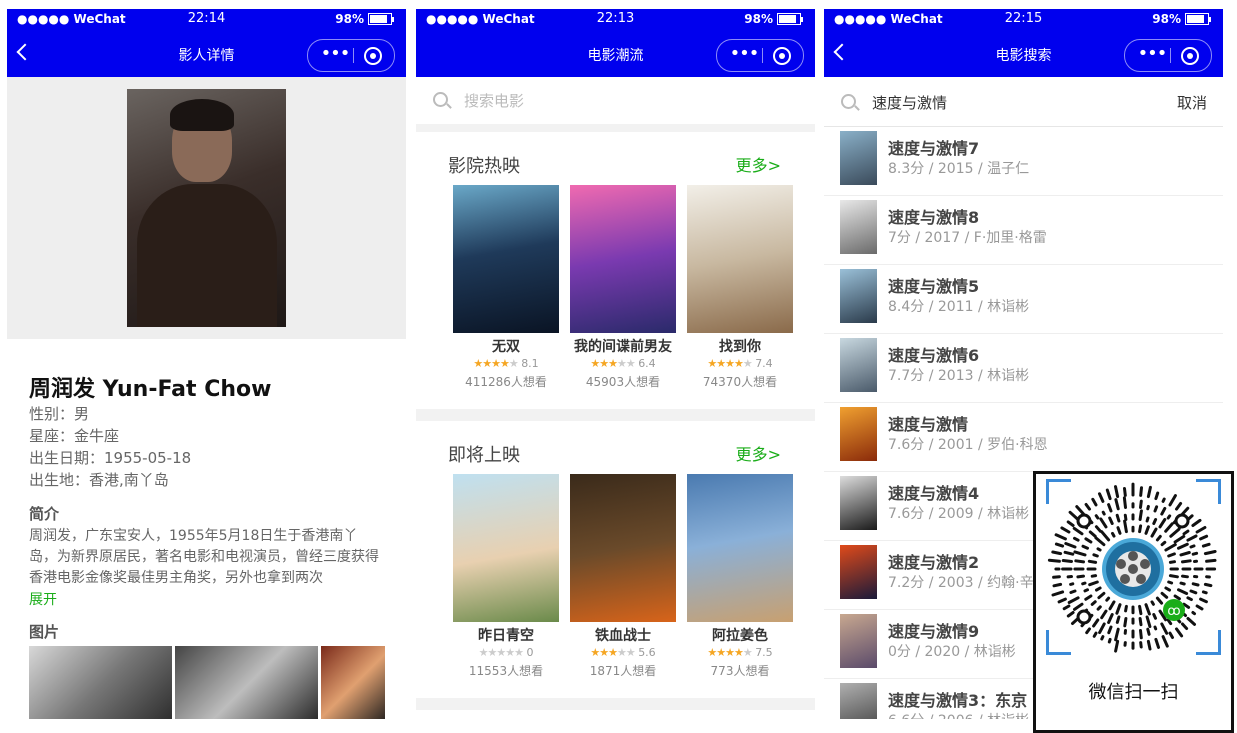 The image size is (1237, 733). What do you see at coordinates (958, 714) in the screenshot?
I see `result-meta: 6.6分 / 2006 / 林诣彬` at bounding box center [958, 714].